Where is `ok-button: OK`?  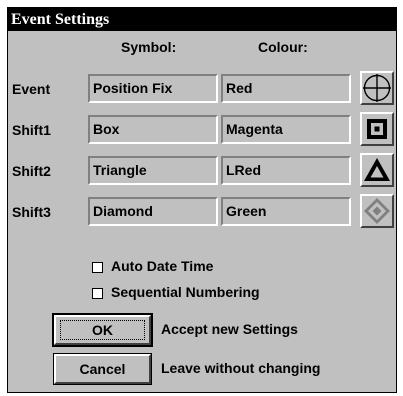
ok-button: OK is located at coordinates (102, 330).